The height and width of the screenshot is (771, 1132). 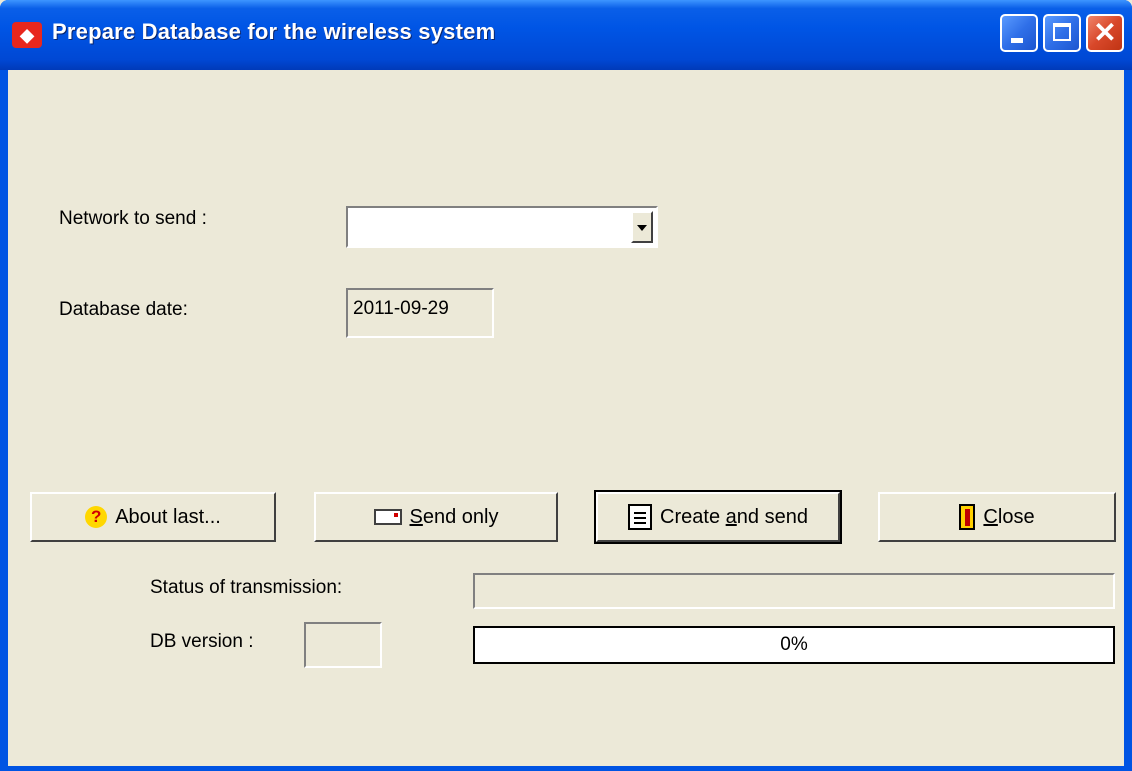 What do you see at coordinates (794, 591) in the screenshot?
I see `transmission-status-field` at bounding box center [794, 591].